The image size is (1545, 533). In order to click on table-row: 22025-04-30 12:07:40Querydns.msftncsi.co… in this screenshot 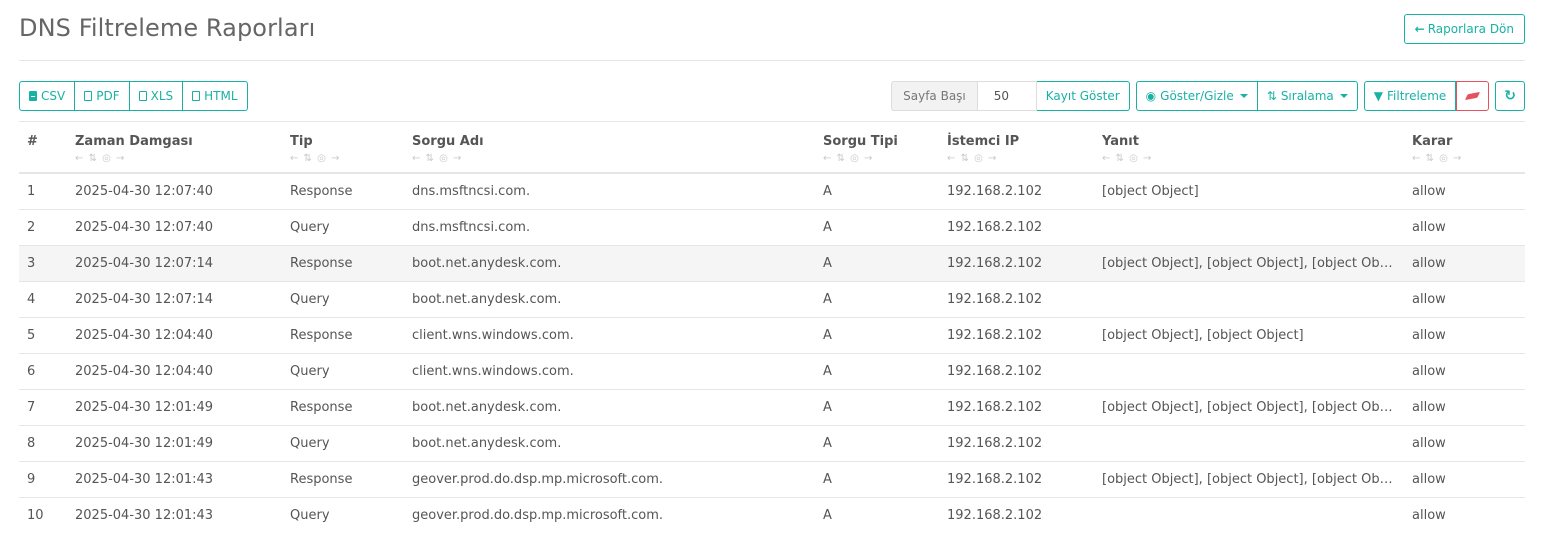, I will do `click(772, 228)`.